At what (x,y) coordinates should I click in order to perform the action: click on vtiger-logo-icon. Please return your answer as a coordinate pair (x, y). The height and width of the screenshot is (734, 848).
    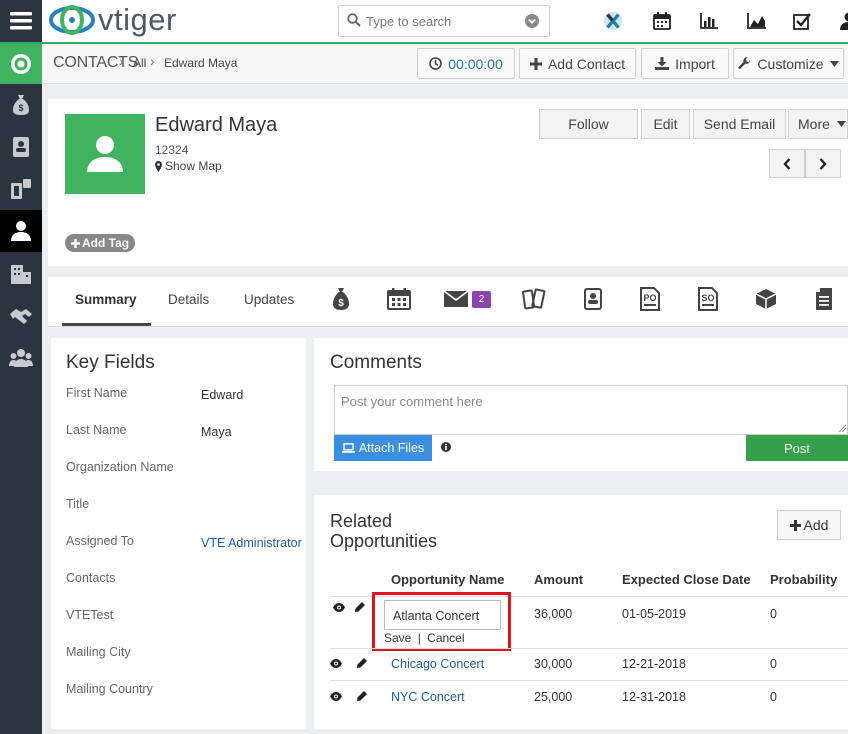
    Looking at the image, I should click on (72, 20).